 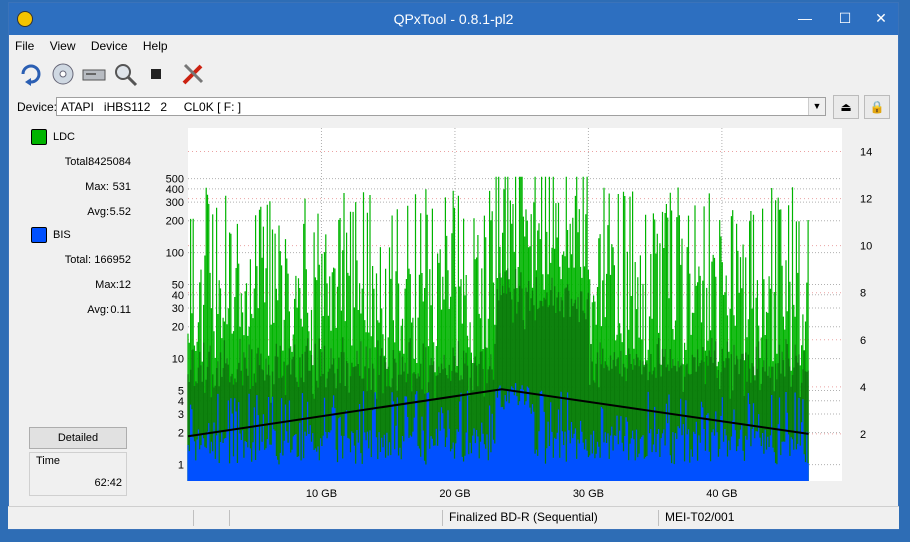 I want to click on y-left-tick-label: 1, so click(x=181, y=466).